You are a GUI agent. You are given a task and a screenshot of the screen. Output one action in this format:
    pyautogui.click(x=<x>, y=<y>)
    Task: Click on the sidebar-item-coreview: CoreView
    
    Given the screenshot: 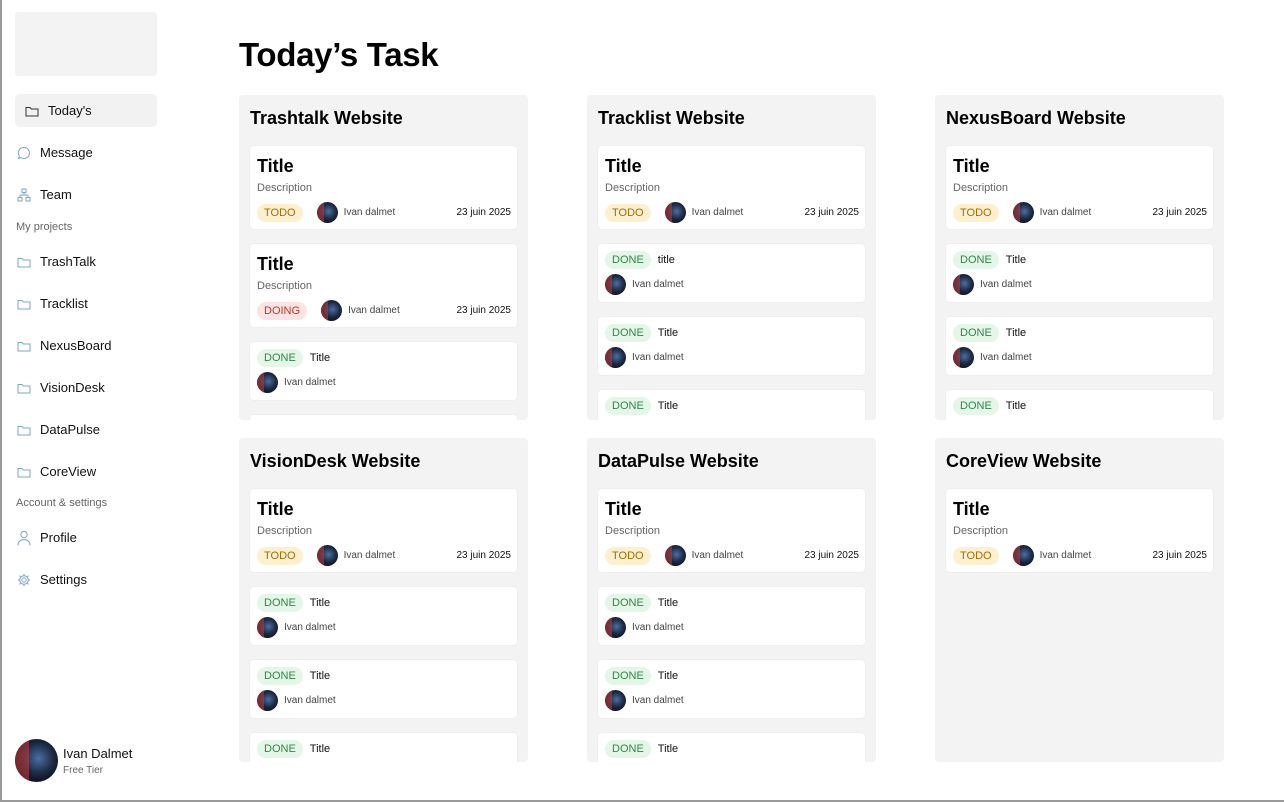 What is the action you would take?
    pyautogui.click(x=86, y=471)
    